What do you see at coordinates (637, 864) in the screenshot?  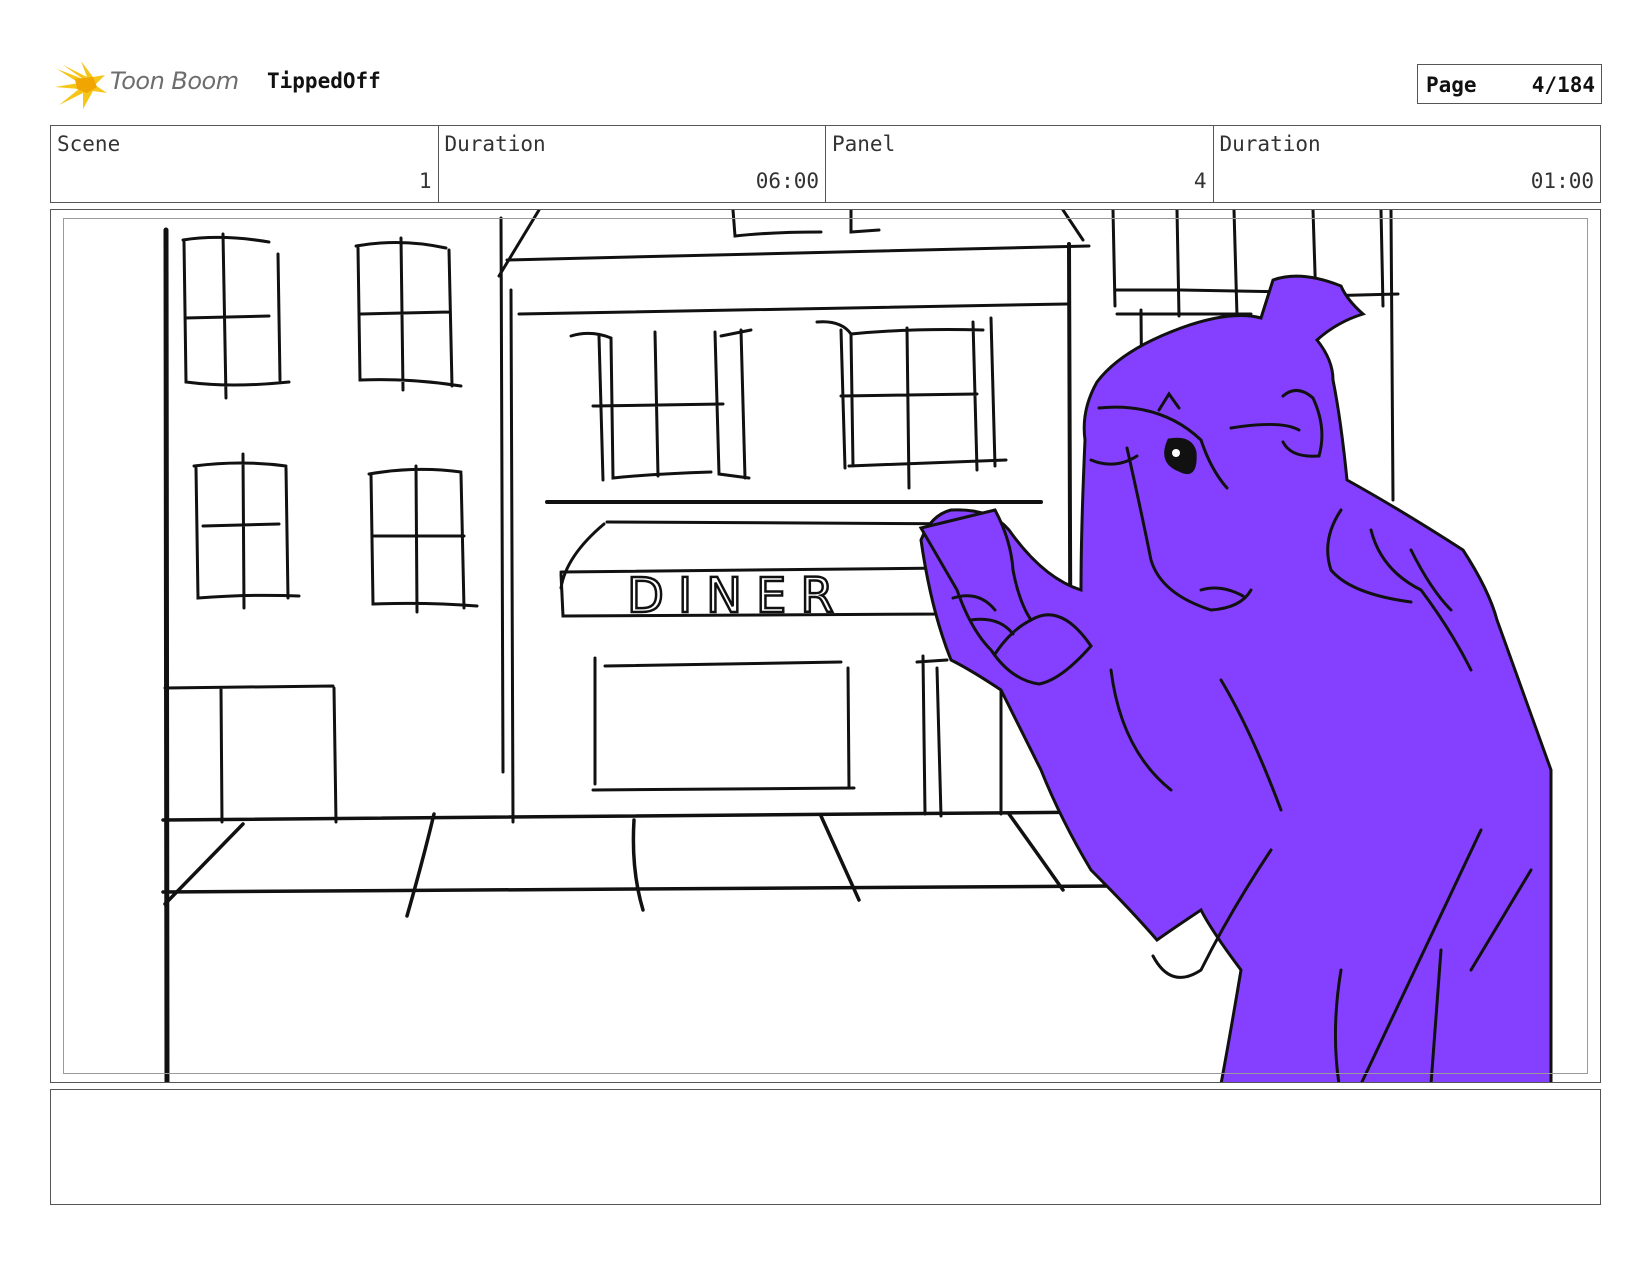 I see `sidewalk` at bounding box center [637, 864].